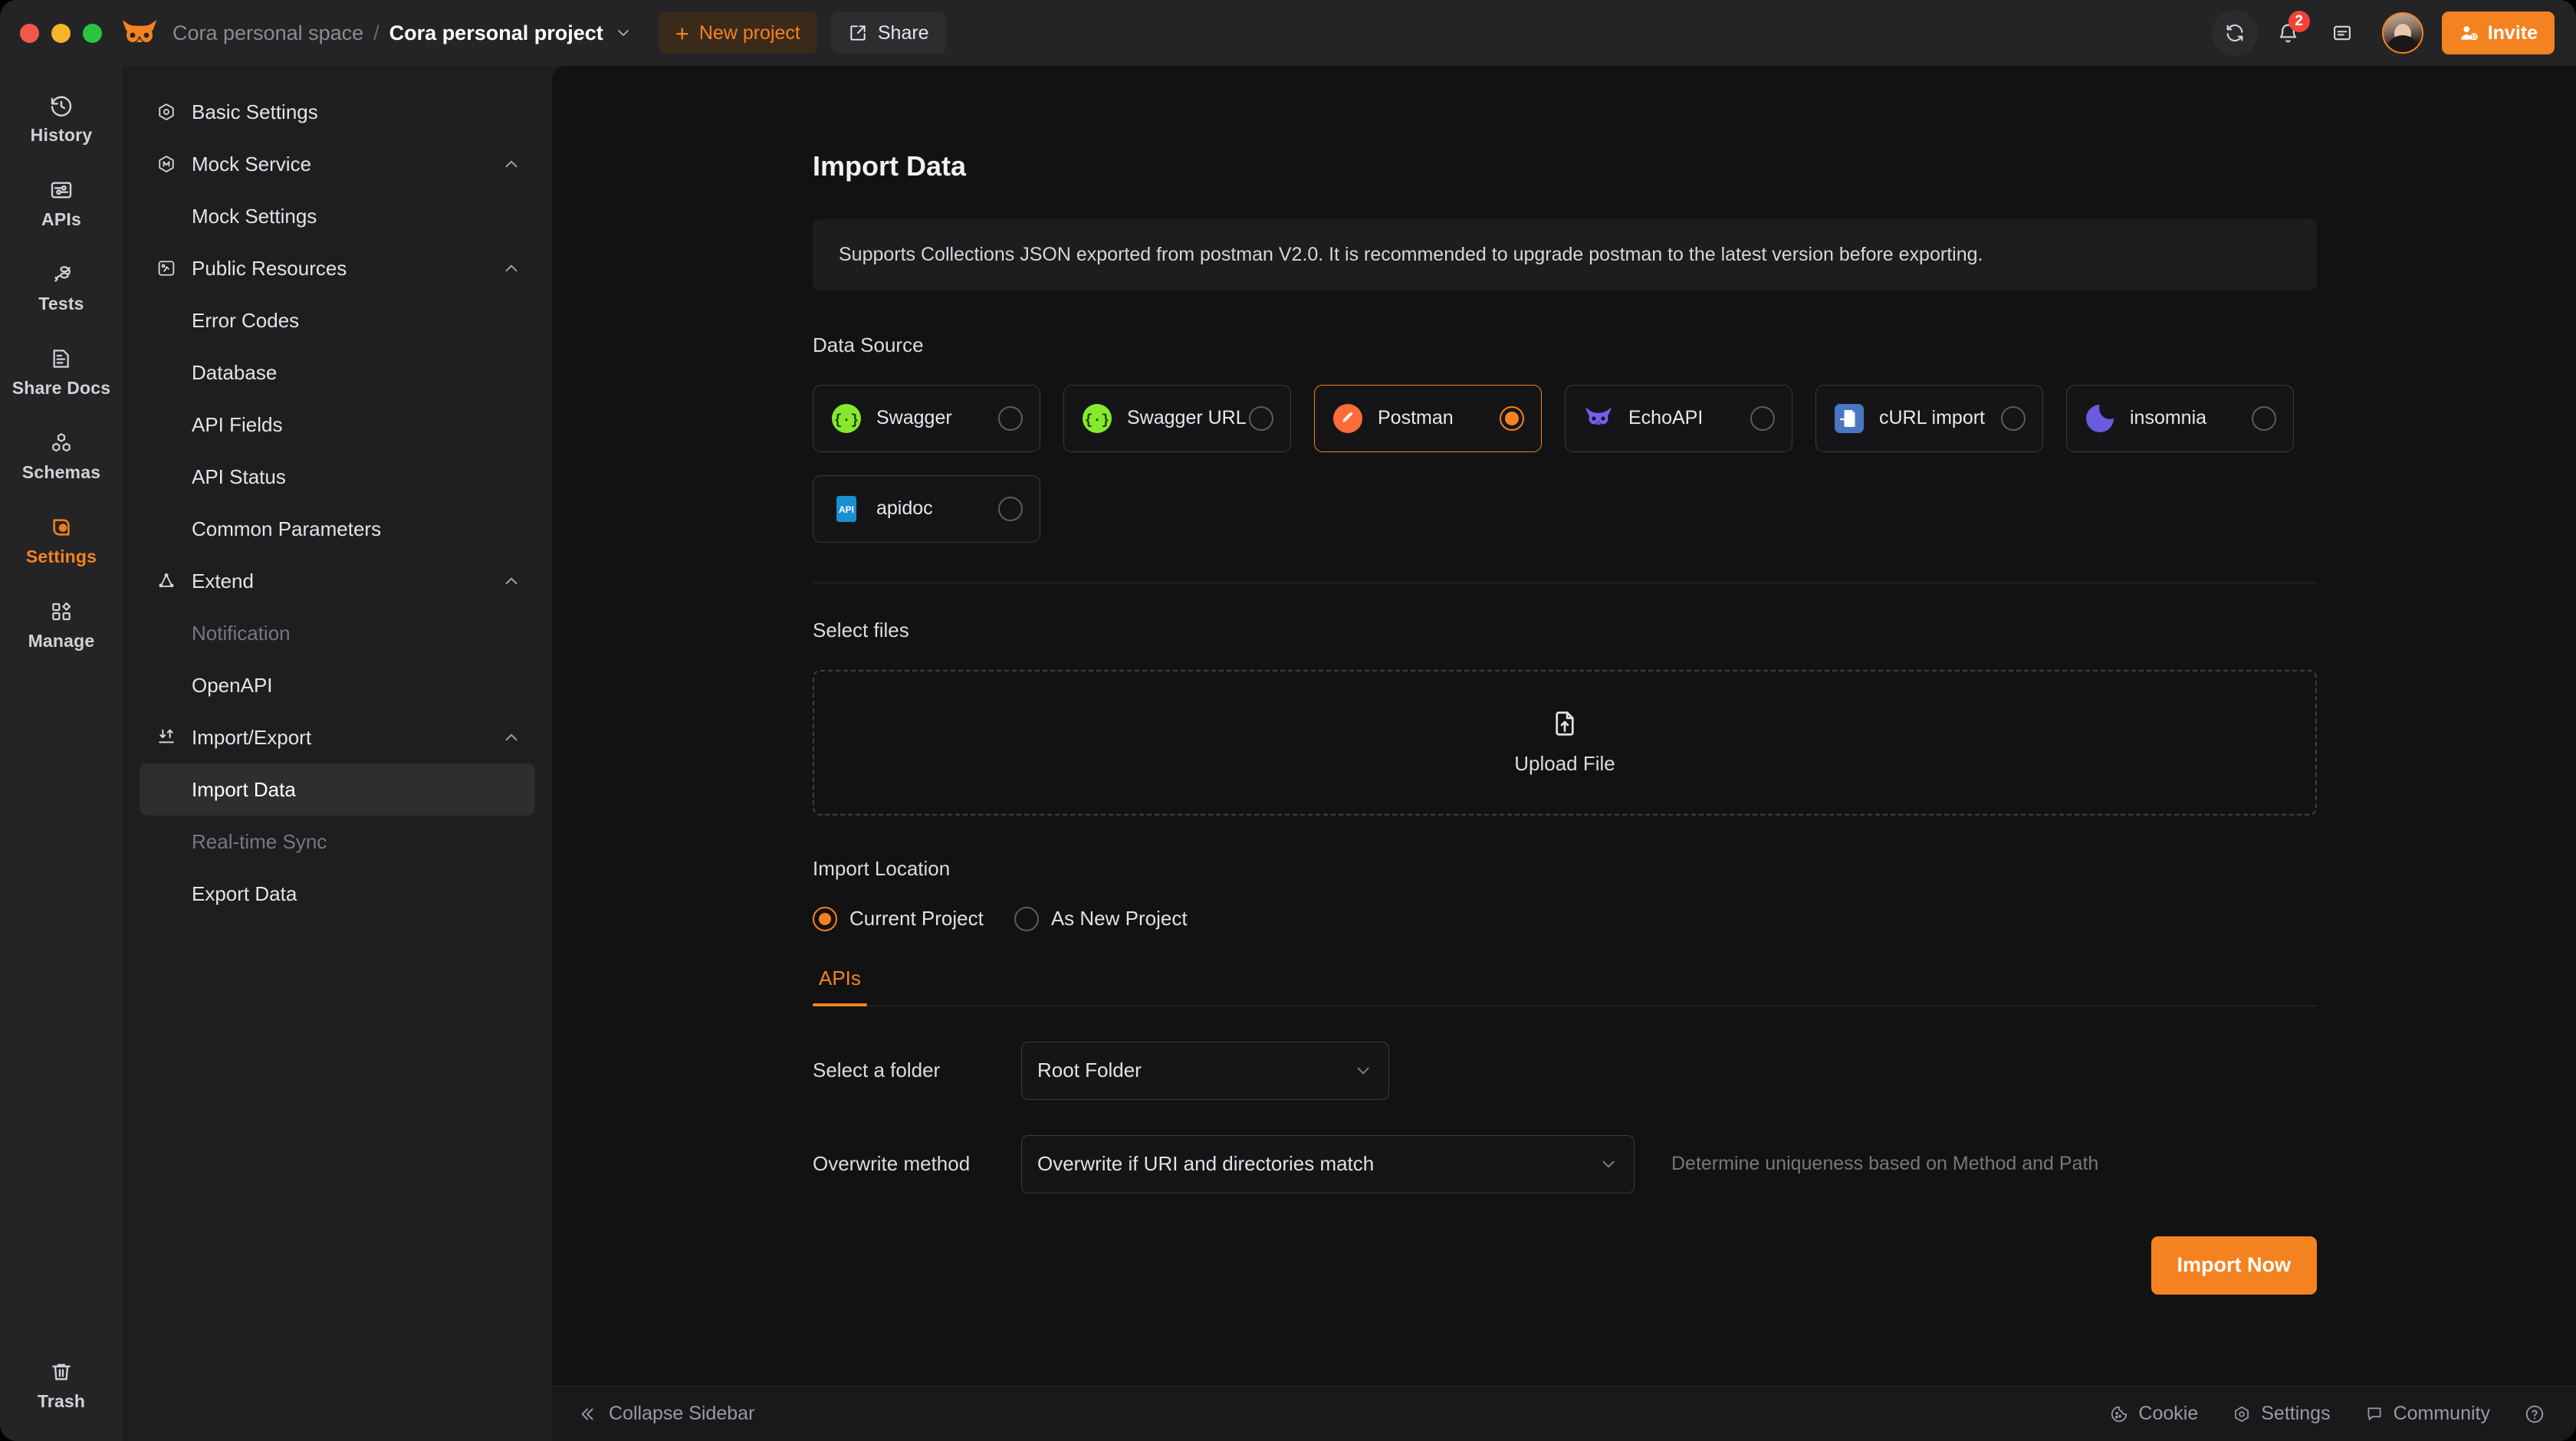 The image size is (2576, 1441). What do you see at coordinates (166, 268) in the screenshot?
I see `public-resources-icon` at bounding box center [166, 268].